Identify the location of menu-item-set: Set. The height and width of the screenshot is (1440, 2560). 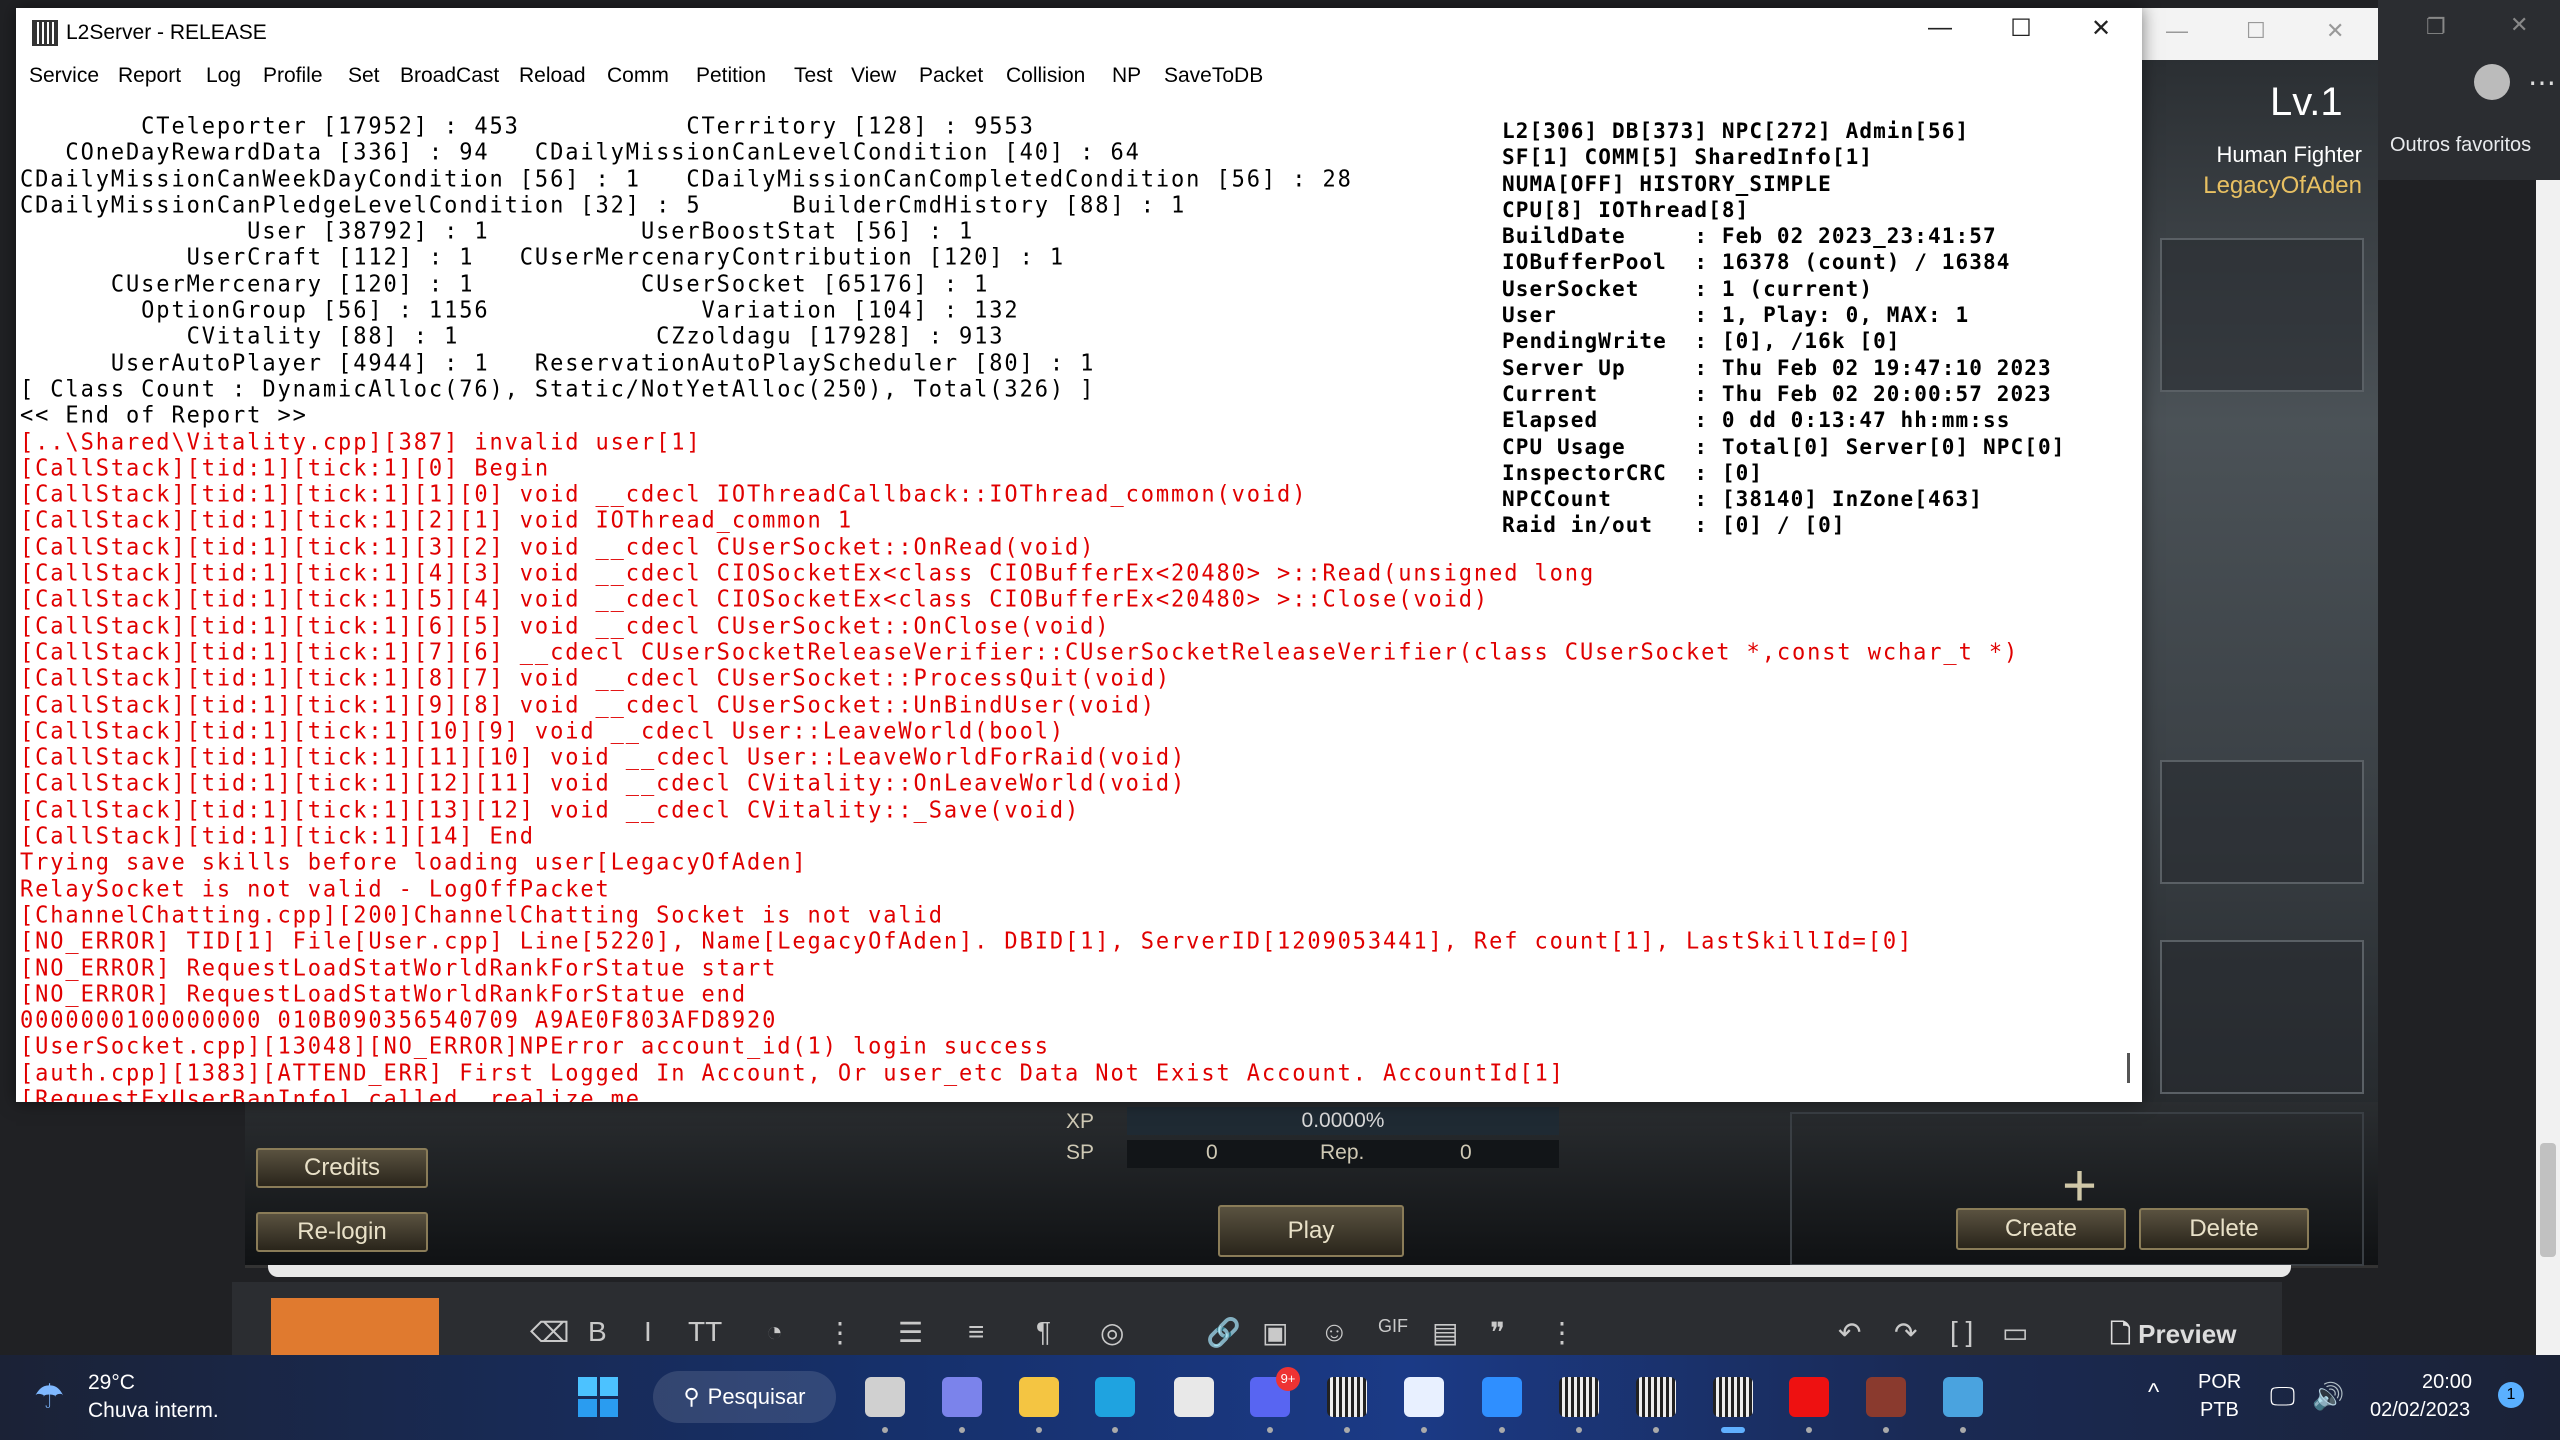
(364, 76).